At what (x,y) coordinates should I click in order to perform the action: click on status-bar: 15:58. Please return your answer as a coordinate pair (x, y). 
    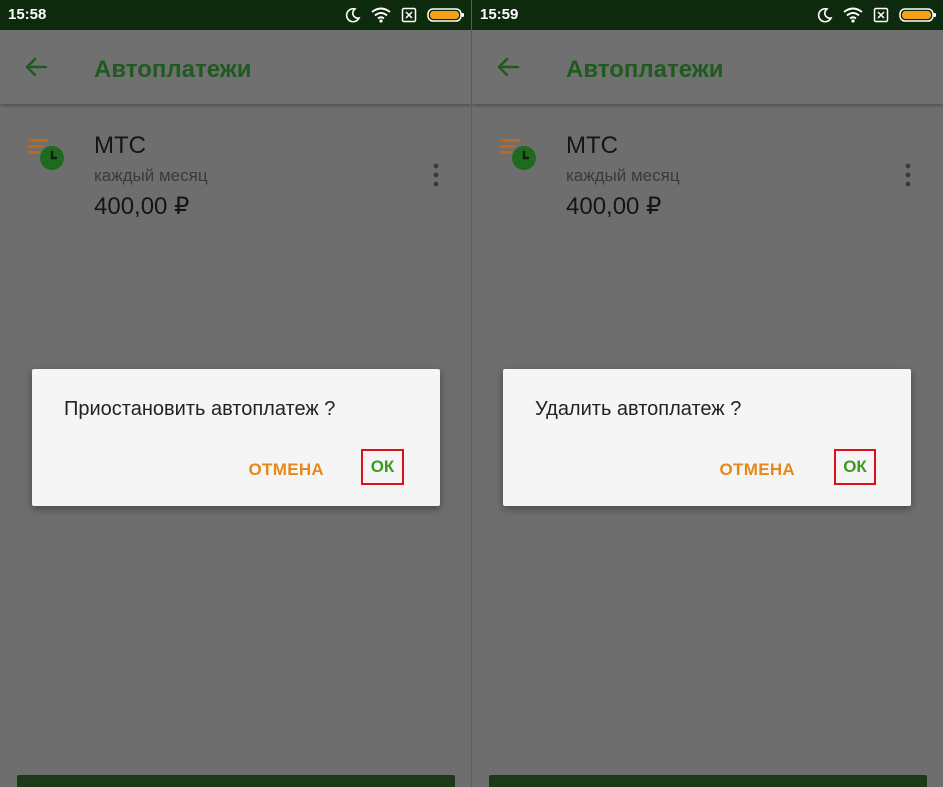
    Looking at the image, I should click on (235, 15).